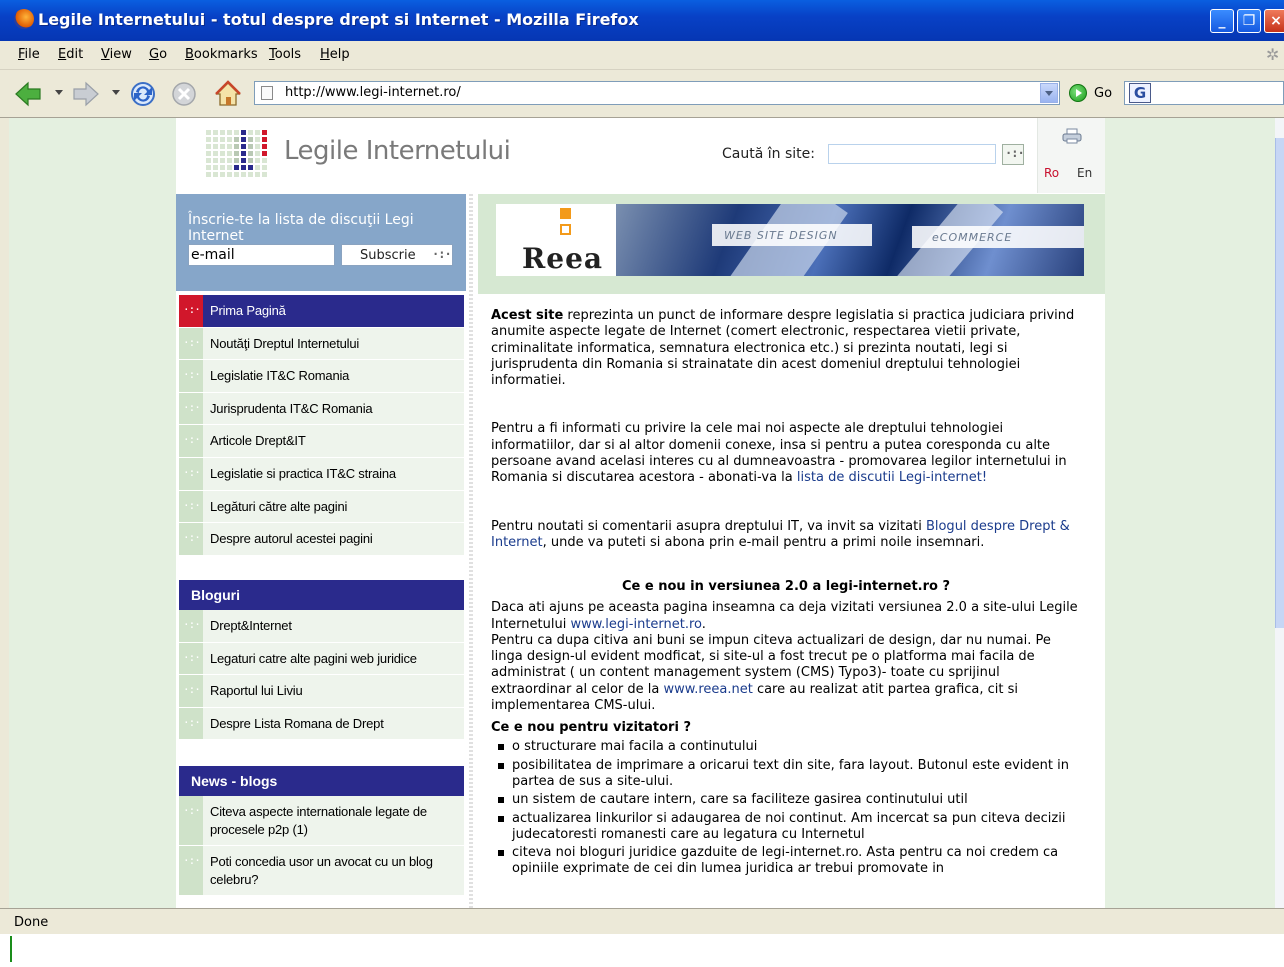  What do you see at coordinates (642, 55) in the screenshot?
I see `menu-bar: File Edit View Go Bookmarks Tools Help ✲` at bounding box center [642, 55].